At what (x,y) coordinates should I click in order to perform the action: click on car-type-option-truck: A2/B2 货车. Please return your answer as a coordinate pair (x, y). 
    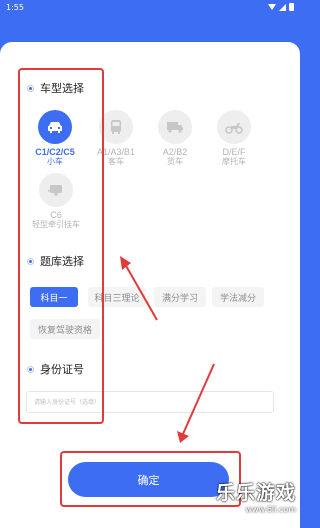
    Looking at the image, I should click on (175, 138).